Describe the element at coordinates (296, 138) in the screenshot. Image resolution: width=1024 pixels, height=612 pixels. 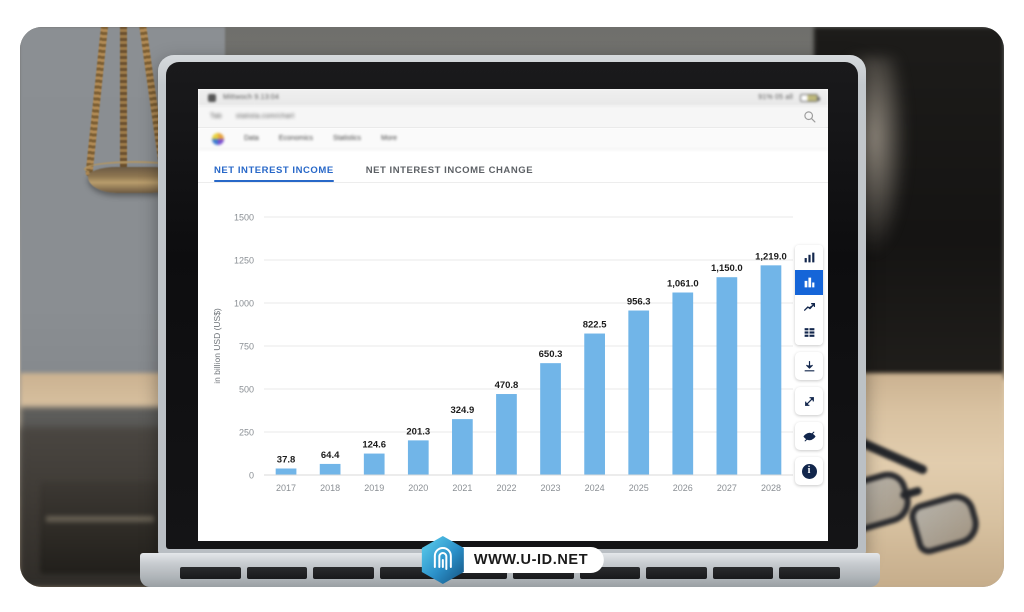
I see `nav-item-1: Economics` at that location.